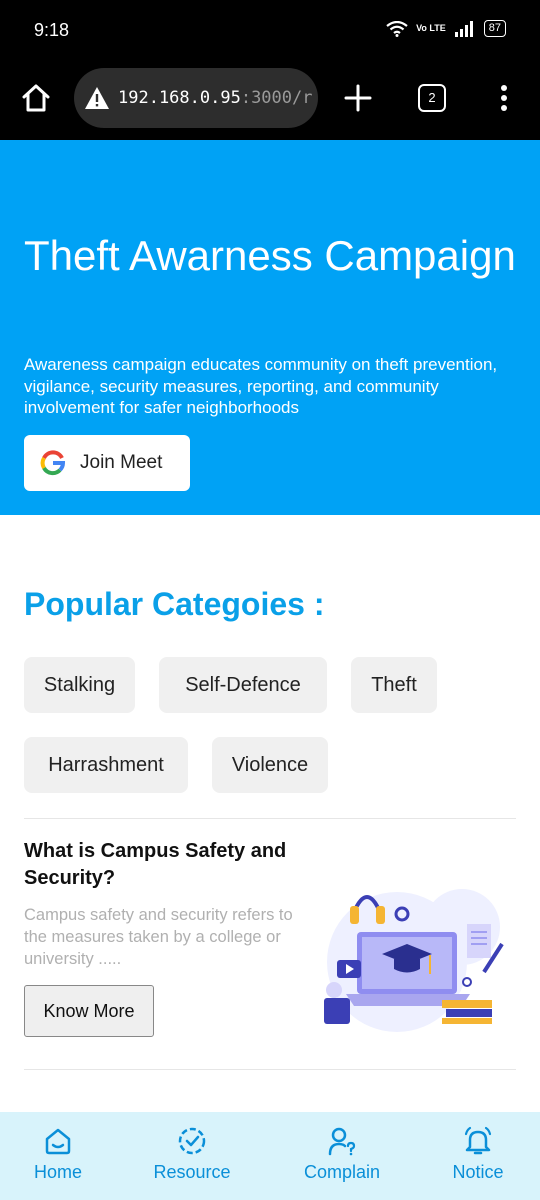 Image resolution: width=540 pixels, height=1200 pixels. I want to click on address-bar: 192.168.0.95:3000/r, so click(196, 98).